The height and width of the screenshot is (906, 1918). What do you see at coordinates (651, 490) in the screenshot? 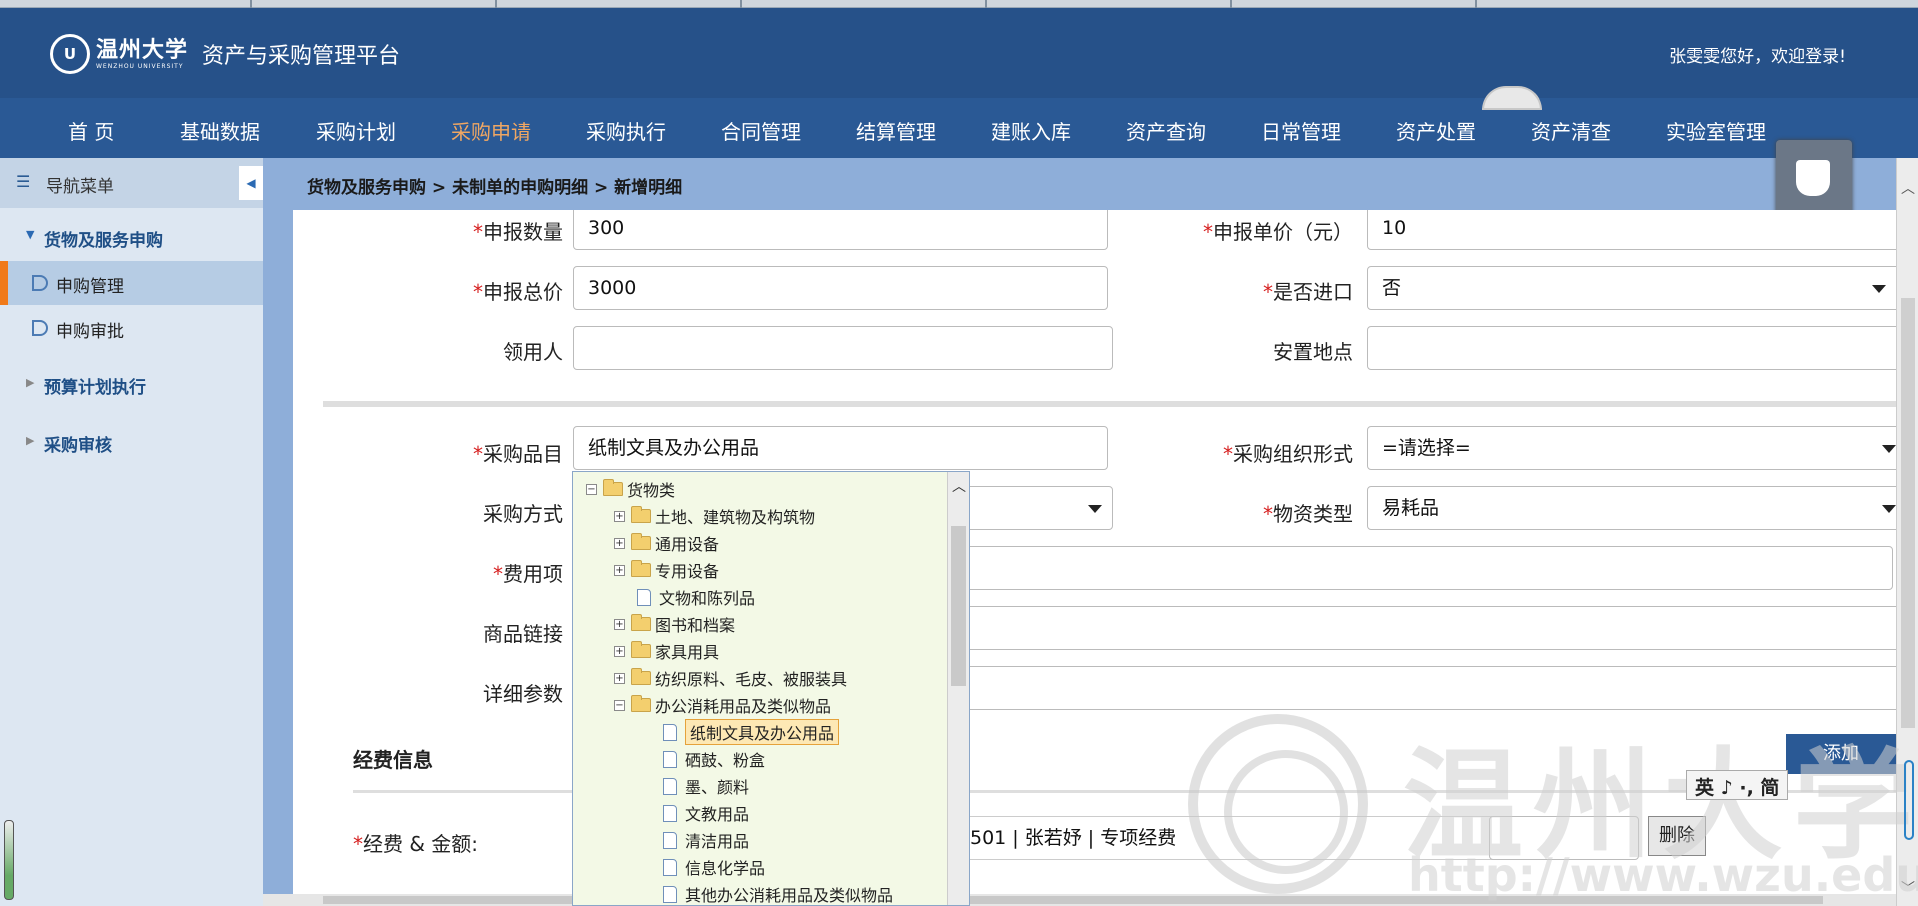
I see `tree-node-label: 货物类` at bounding box center [651, 490].